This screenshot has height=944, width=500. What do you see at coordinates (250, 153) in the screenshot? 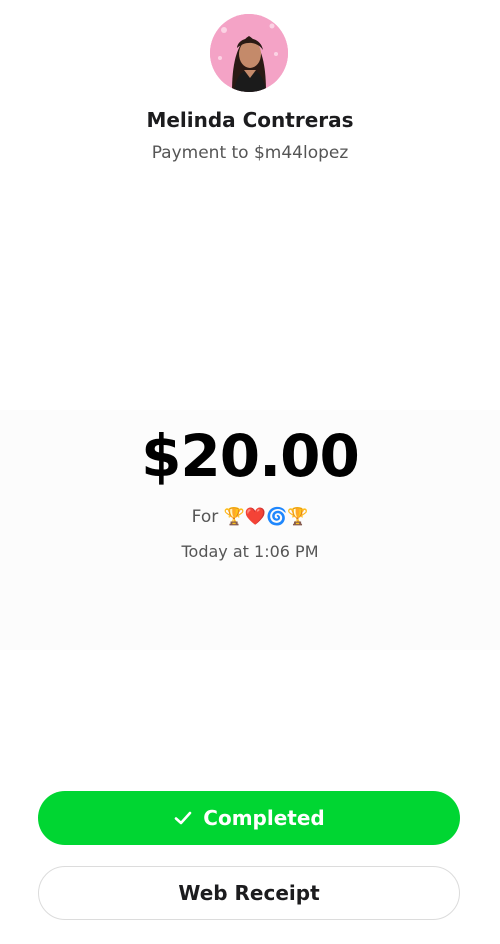
I see `payment-subtitle: Payment to $m44lopez` at bounding box center [250, 153].